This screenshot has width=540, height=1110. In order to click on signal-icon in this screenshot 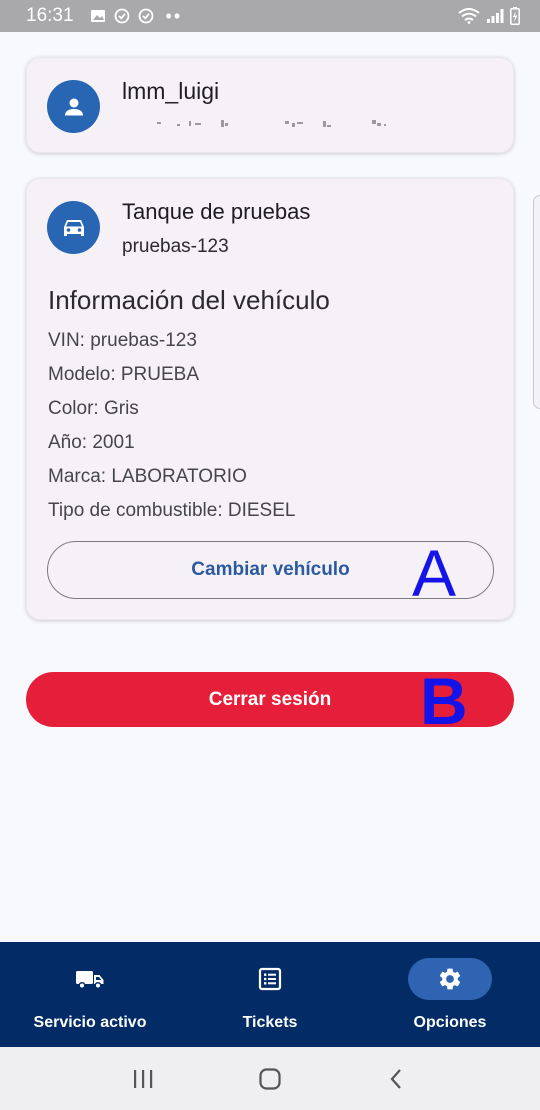, I will do `click(495, 16)`.